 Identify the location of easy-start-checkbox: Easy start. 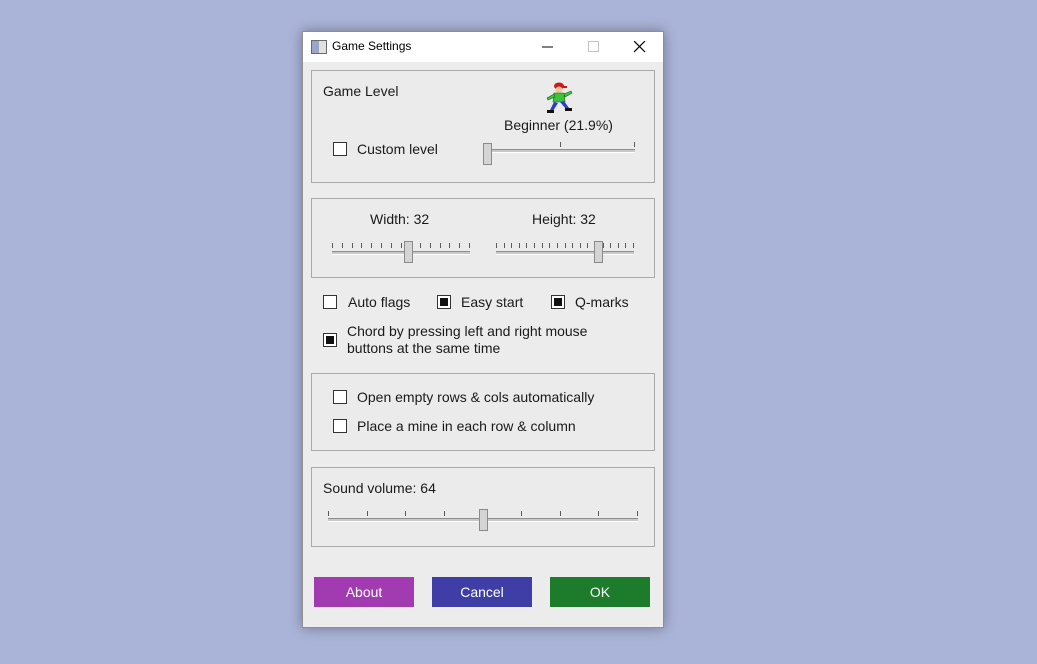
(487, 303).